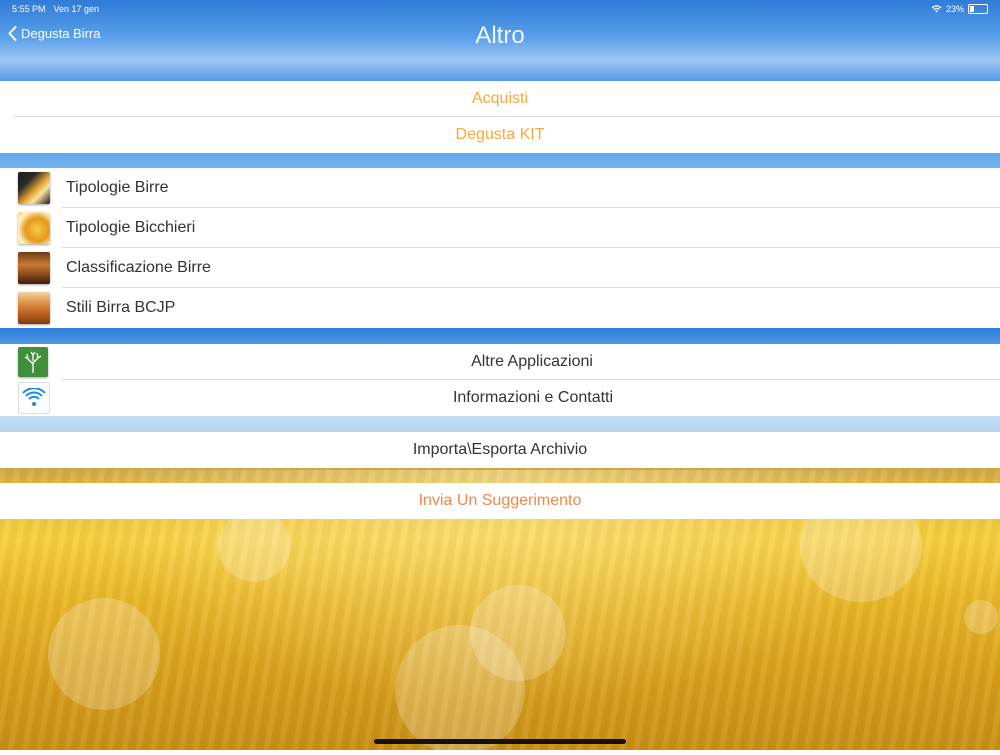 Image resolution: width=1000 pixels, height=755 pixels. I want to click on purchases-row: Acquisti, so click(500, 99).